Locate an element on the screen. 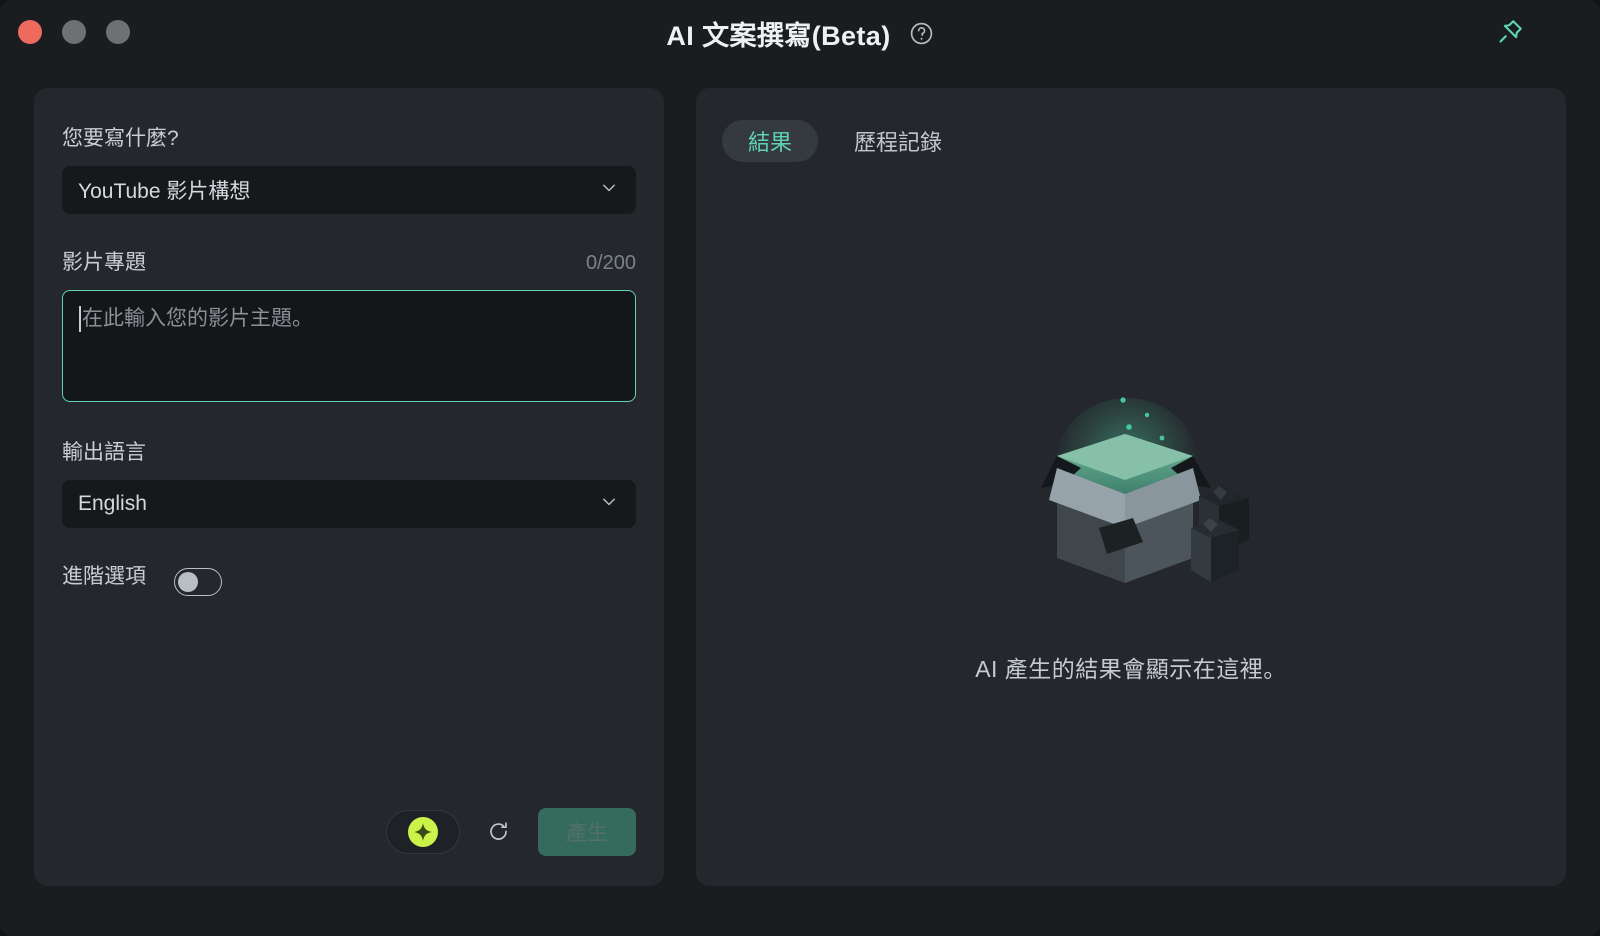  advanced-options-label: 進階選項 is located at coordinates (104, 576).